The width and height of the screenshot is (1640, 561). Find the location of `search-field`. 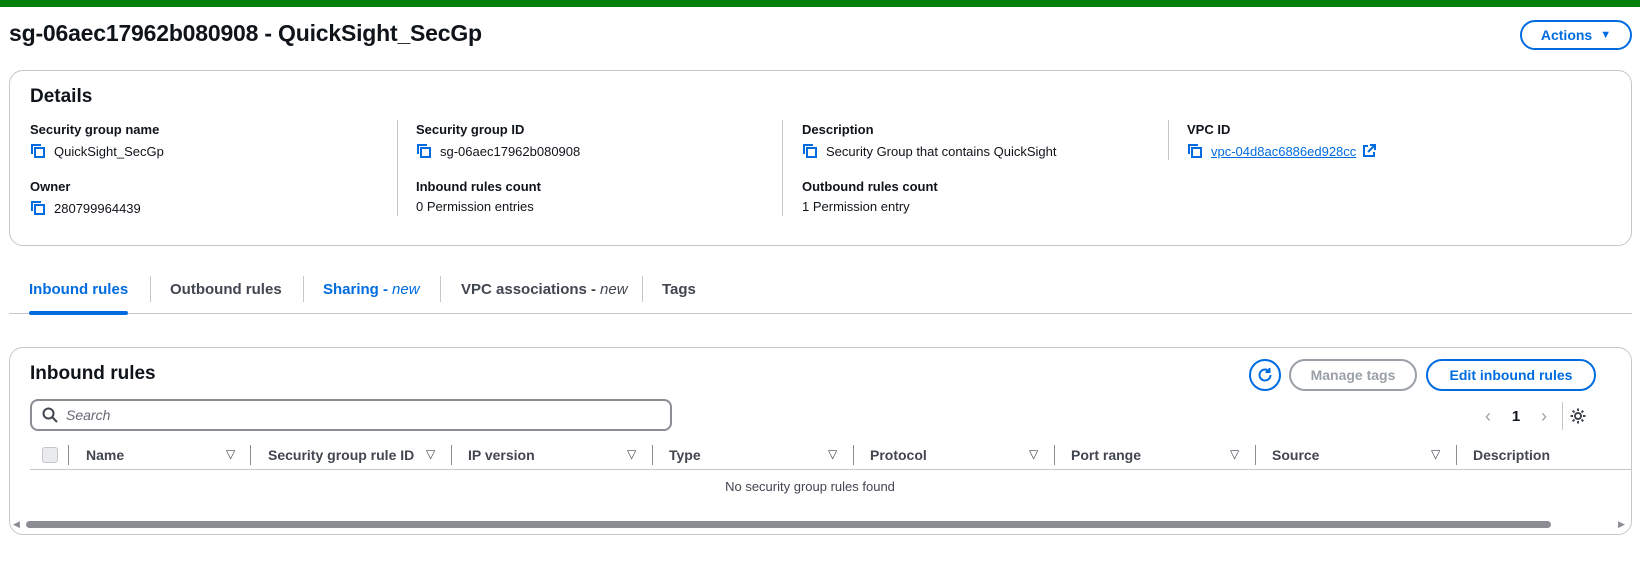

search-field is located at coordinates (351, 415).